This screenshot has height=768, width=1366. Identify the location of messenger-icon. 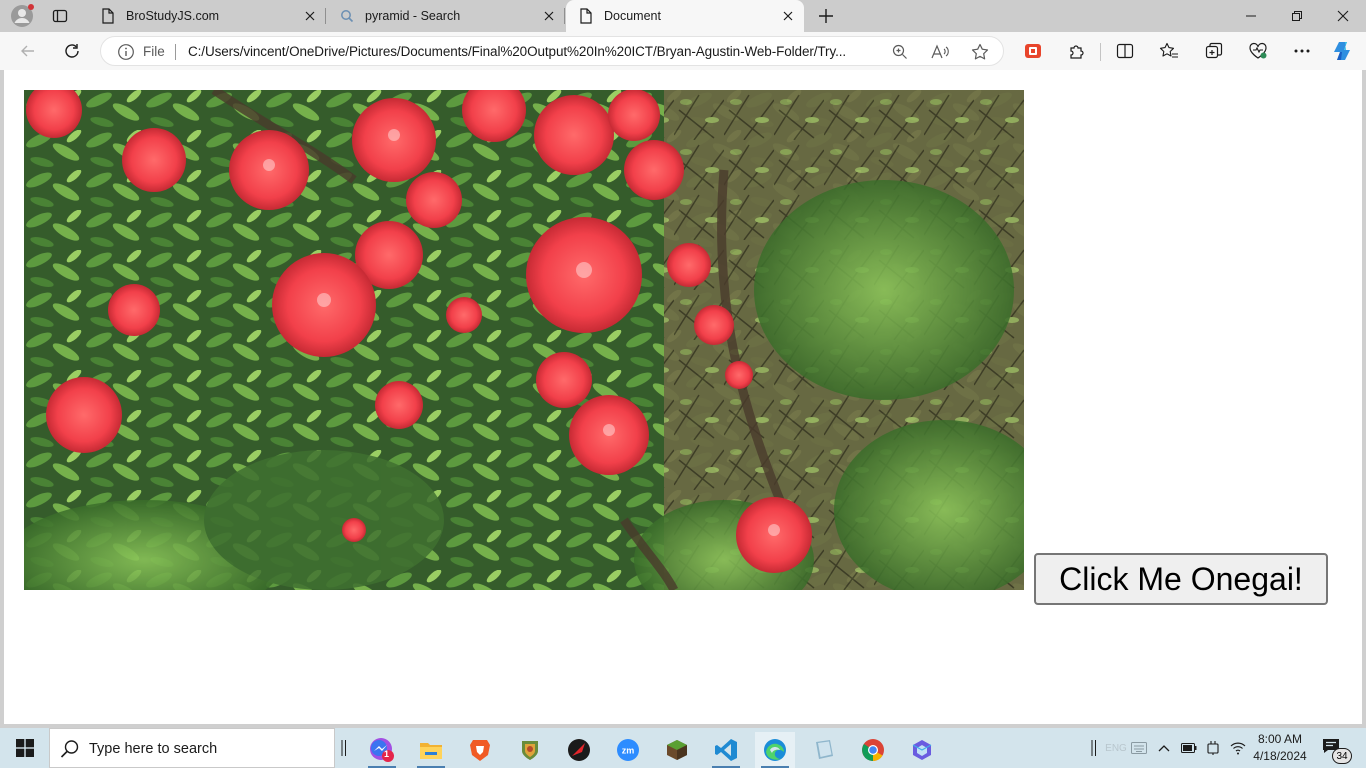
(382, 750).